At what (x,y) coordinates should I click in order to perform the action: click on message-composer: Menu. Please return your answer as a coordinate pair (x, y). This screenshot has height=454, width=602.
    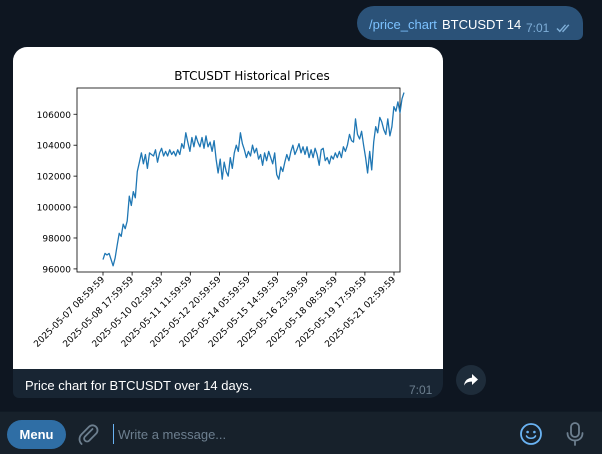
    Looking at the image, I should click on (301, 432).